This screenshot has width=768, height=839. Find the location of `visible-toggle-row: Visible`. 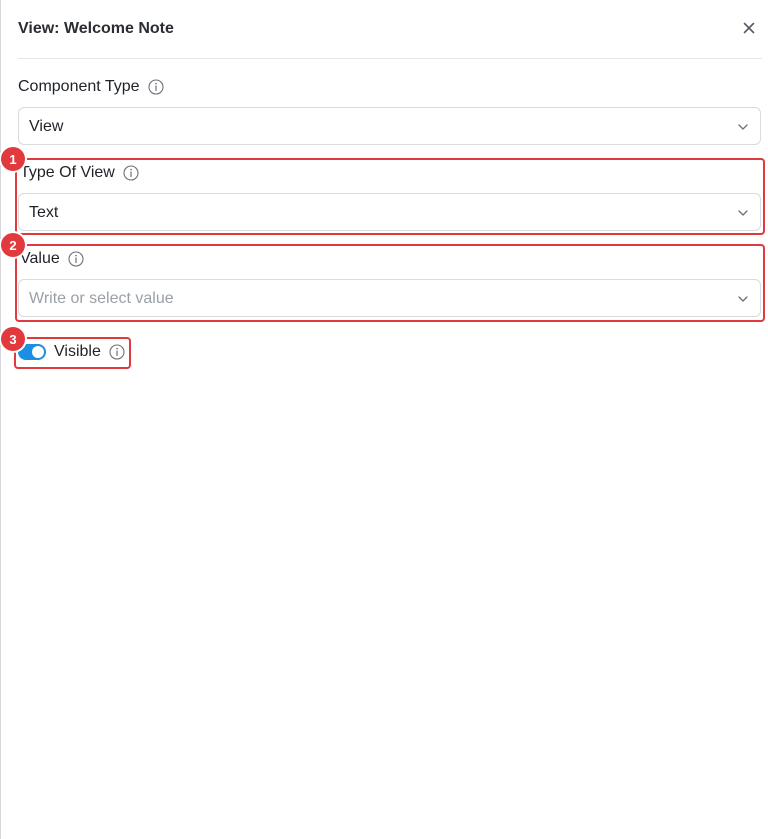

visible-toggle-row: Visible is located at coordinates (71, 352).